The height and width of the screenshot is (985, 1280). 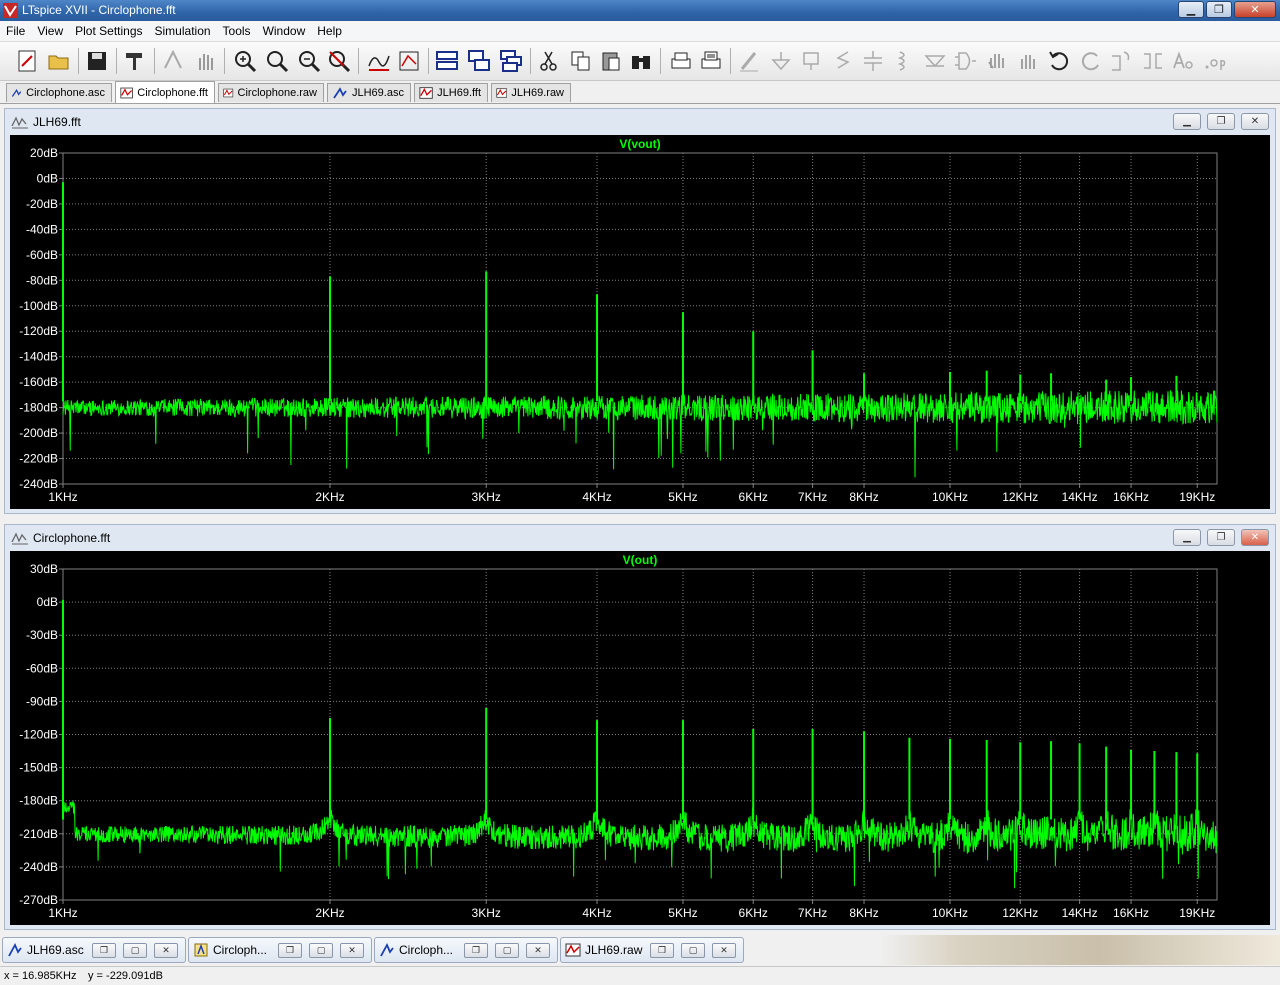 I want to click on minimized-window-jlh69-raw: JLH69.raw ❐ ▢ ✕, so click(x=652, y=950).